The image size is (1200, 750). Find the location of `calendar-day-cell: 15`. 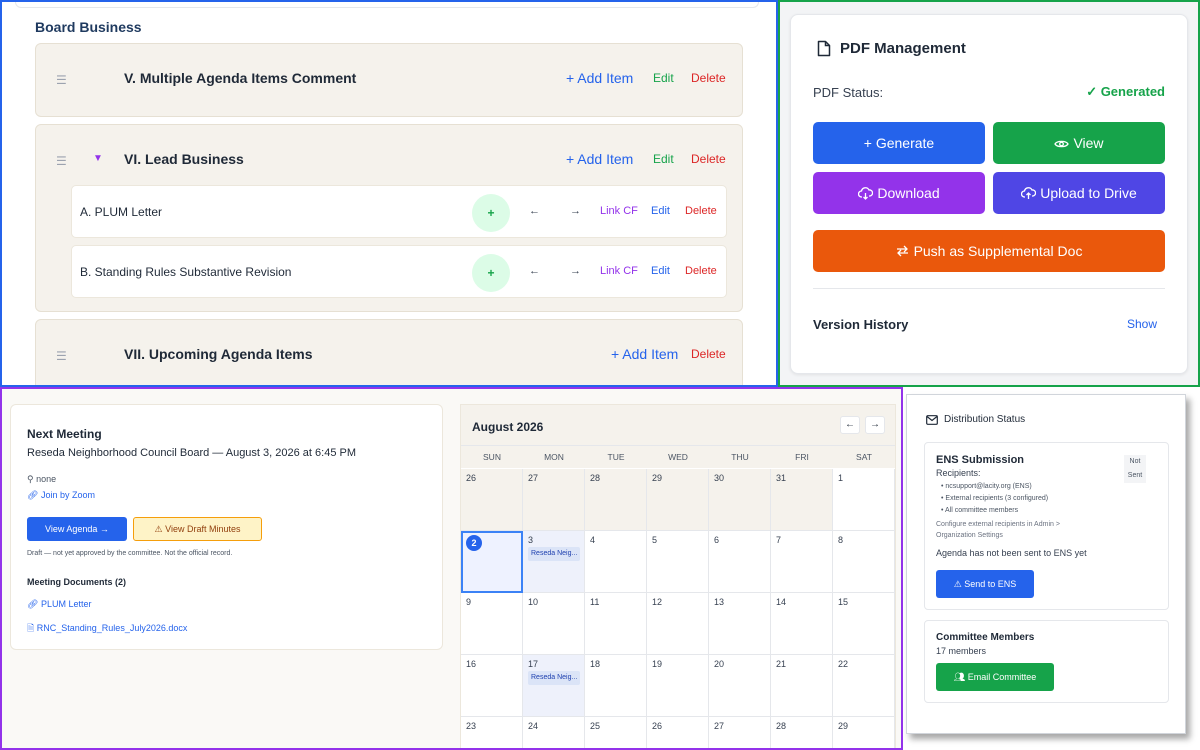

calendar-day-cell: 15 is located at coordinates (864, 624).